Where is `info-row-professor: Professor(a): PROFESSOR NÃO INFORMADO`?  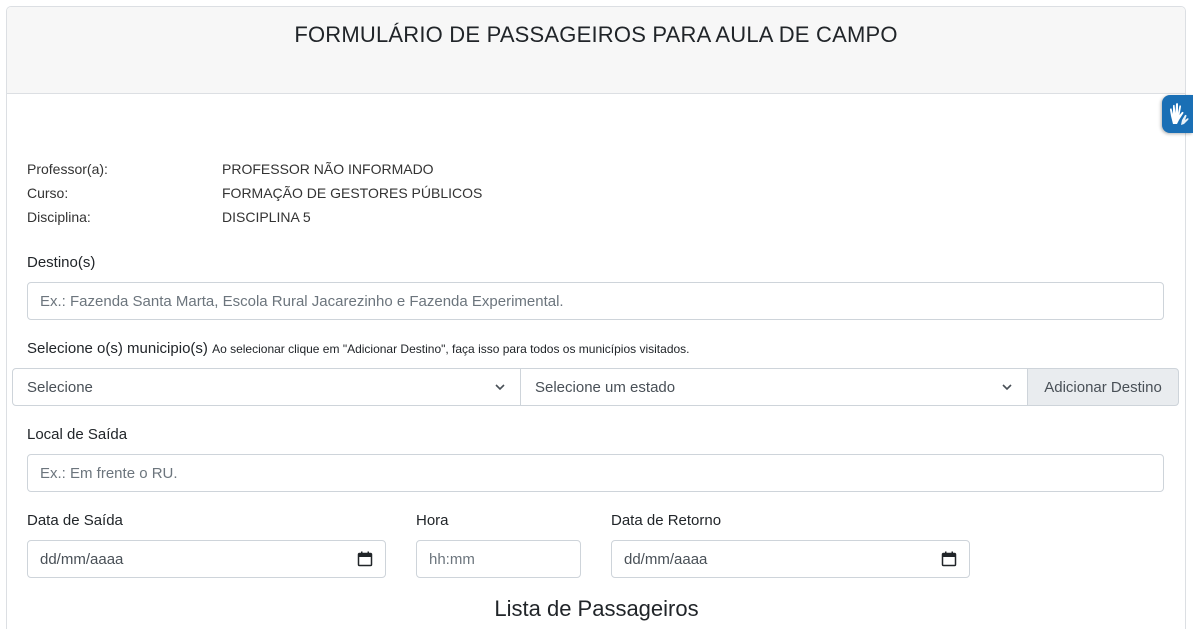 info-row-professor: Professor(a): PROFESSOR NÃO INFORMADO is located at coordinates (254, 169).